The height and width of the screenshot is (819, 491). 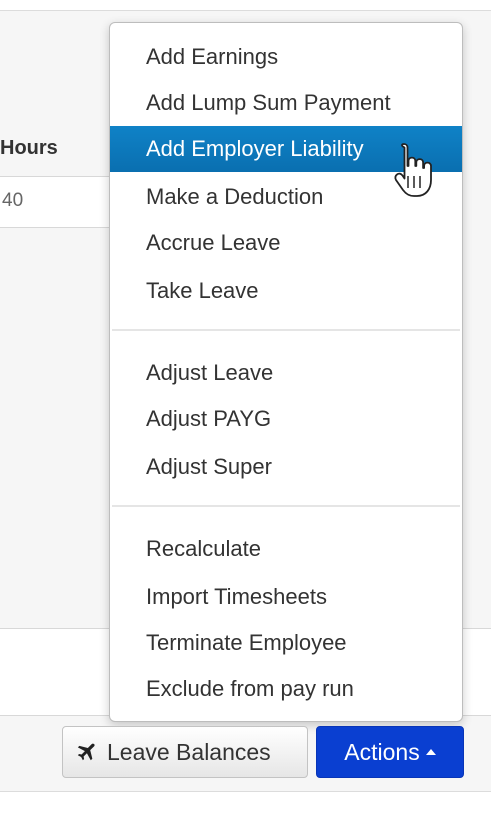 I want to click on menu-item-adjust-payg: Adjust PAYG, so click(x=286, y=419).